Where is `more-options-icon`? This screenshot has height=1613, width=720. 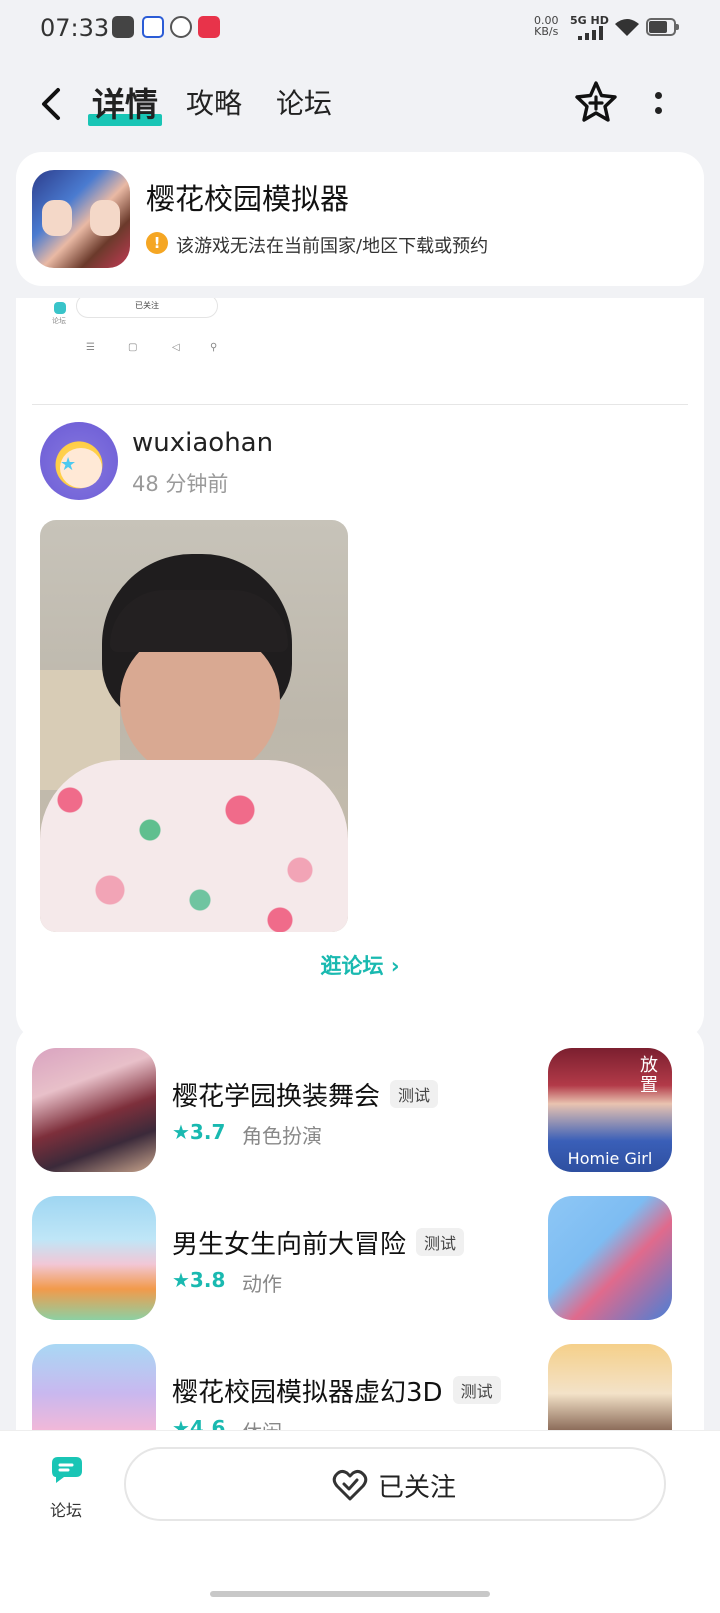
more-options-icon is located at coordinates (658, 104).